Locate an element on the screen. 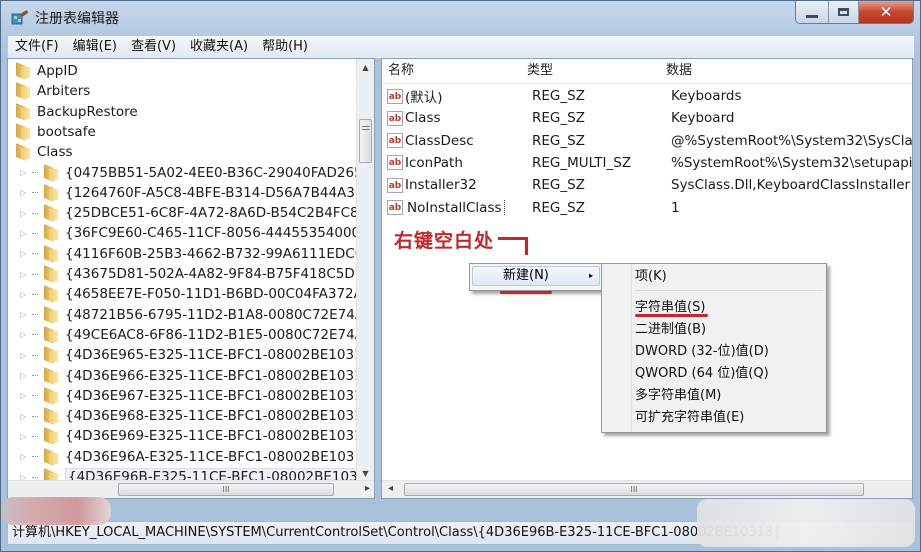 The height and width of the screenshot is (552, 921). tree-item: ▷ {4D36E967-E325-11CE-BFC1-08002BE10318} is located at coordinates (197, 396).